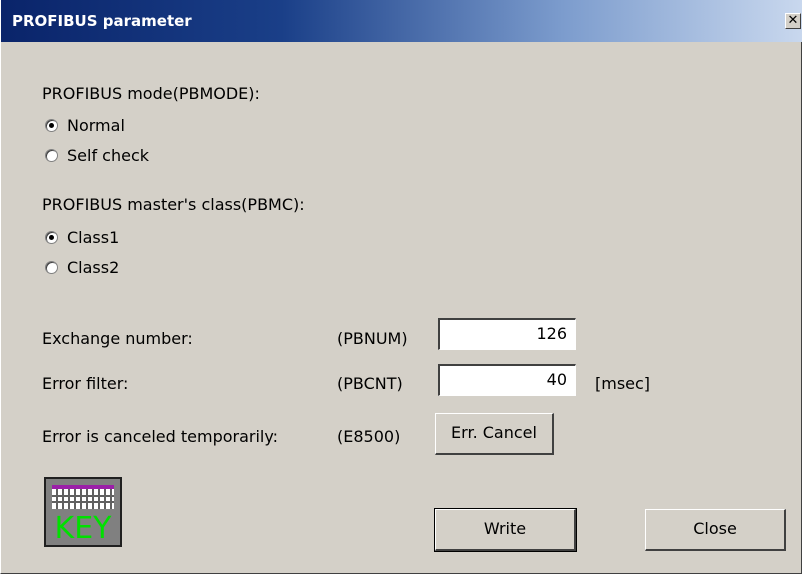 The height and width of the screenshot is (574, 802). I want to click on radio-self-check-label: Self check, so click(108, 155).